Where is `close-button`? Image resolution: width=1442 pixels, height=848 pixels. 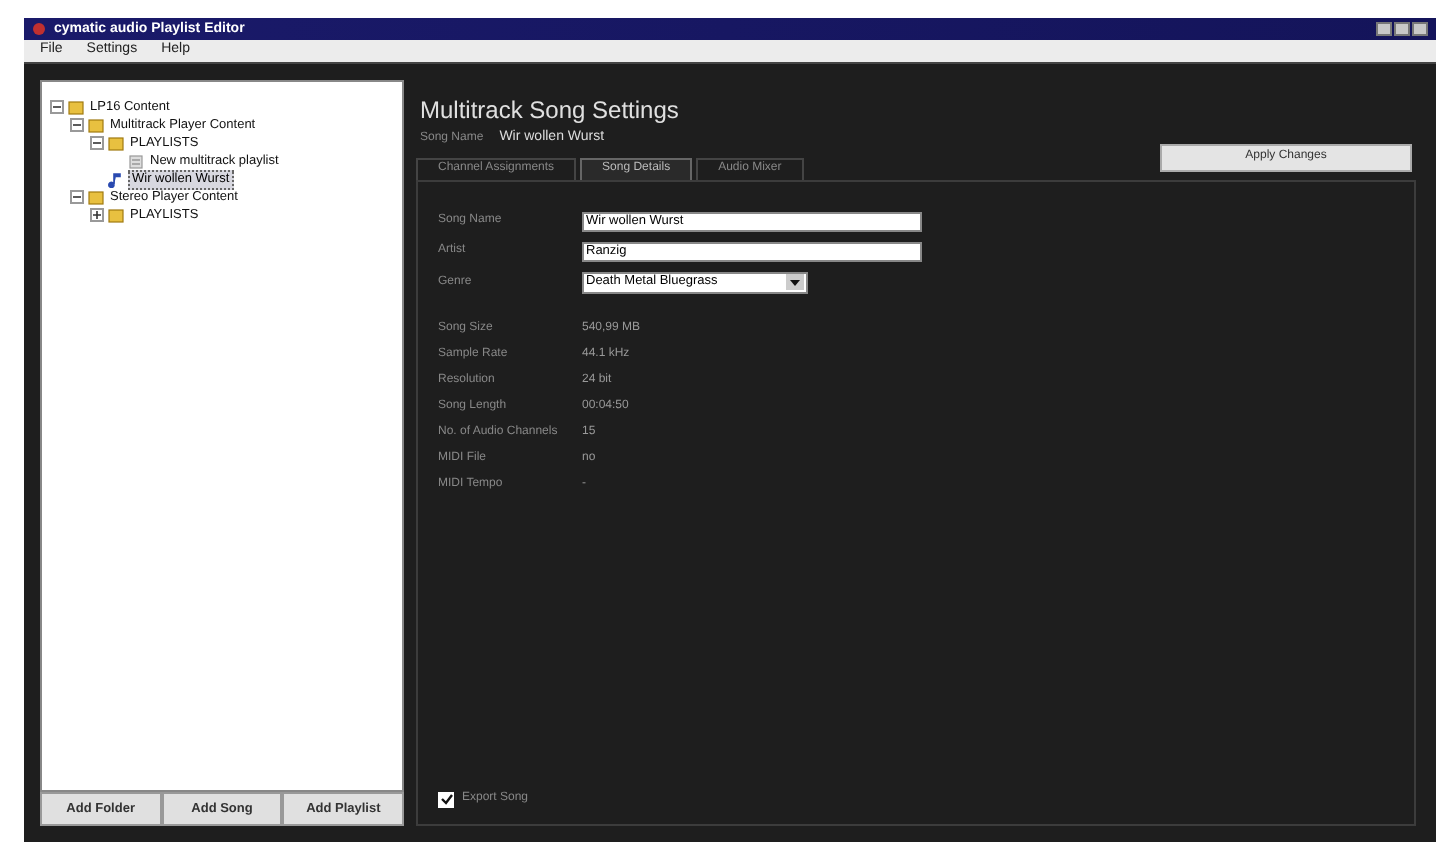 close-button is located at coordinates (1420, 29).